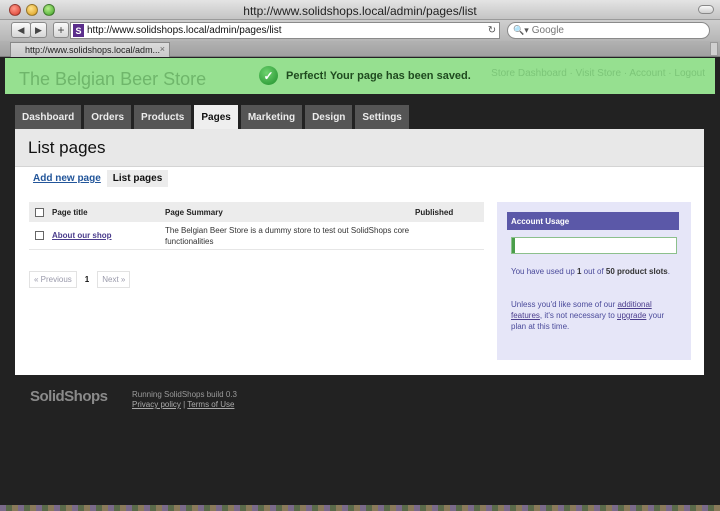 The height and width of the screenshot is (511, 720). What do you see at coordinates (668, 271) in the screenshot?
I see `usage-text-end: .` at bounding box center [668, 271].